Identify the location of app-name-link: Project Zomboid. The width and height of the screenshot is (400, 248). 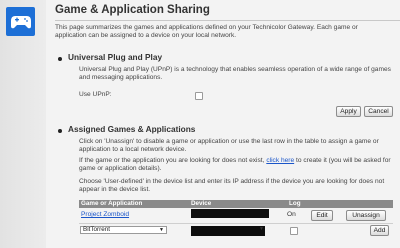
(105, 214).